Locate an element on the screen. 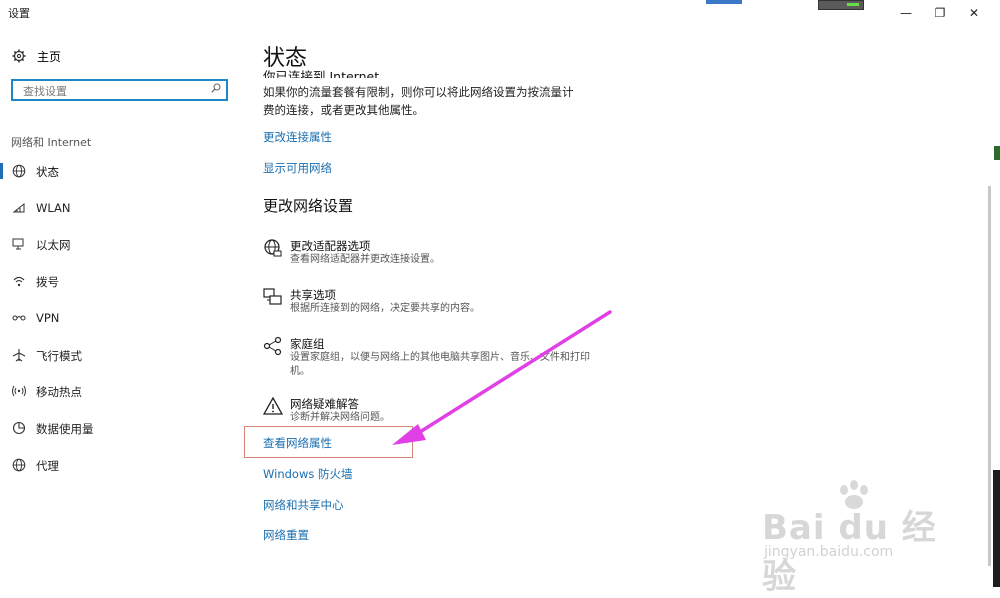  watermark-url: jingyan.baidu.com is located at coordinates (829, 552).